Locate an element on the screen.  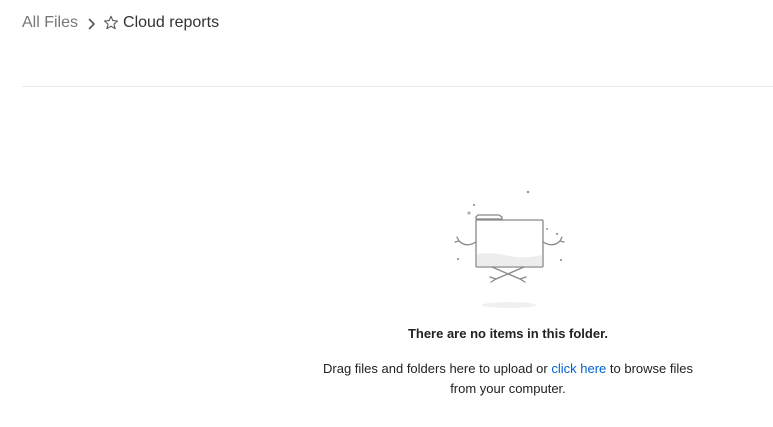
empty-state-title: There are no items in this folder. is located at coordinates (508, 333).